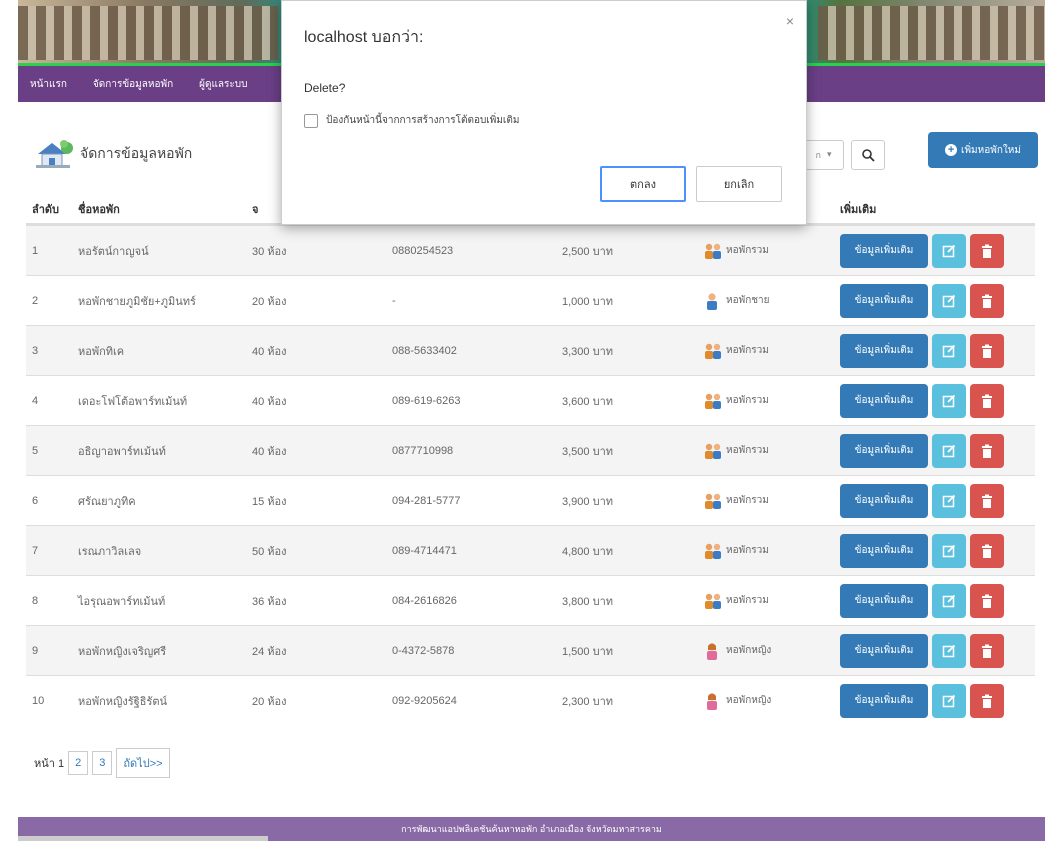 This screenshot has width=1051, height=841. What do you see at coordinates (747, 651) in the screenshot?
I see `cell-dorm-type: หอพักหญิง` at bounding box center [747, 651].